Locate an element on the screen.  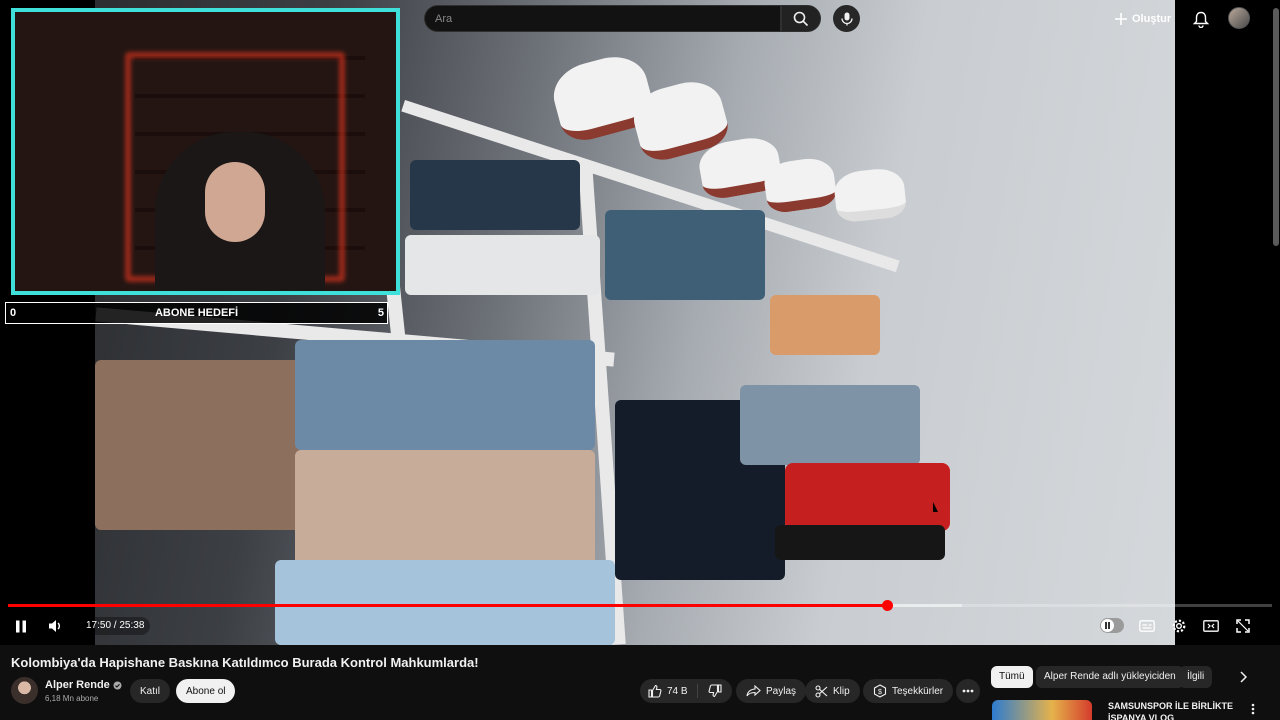
subscribe-button: Abone ol is located at coordinates (206, 691).